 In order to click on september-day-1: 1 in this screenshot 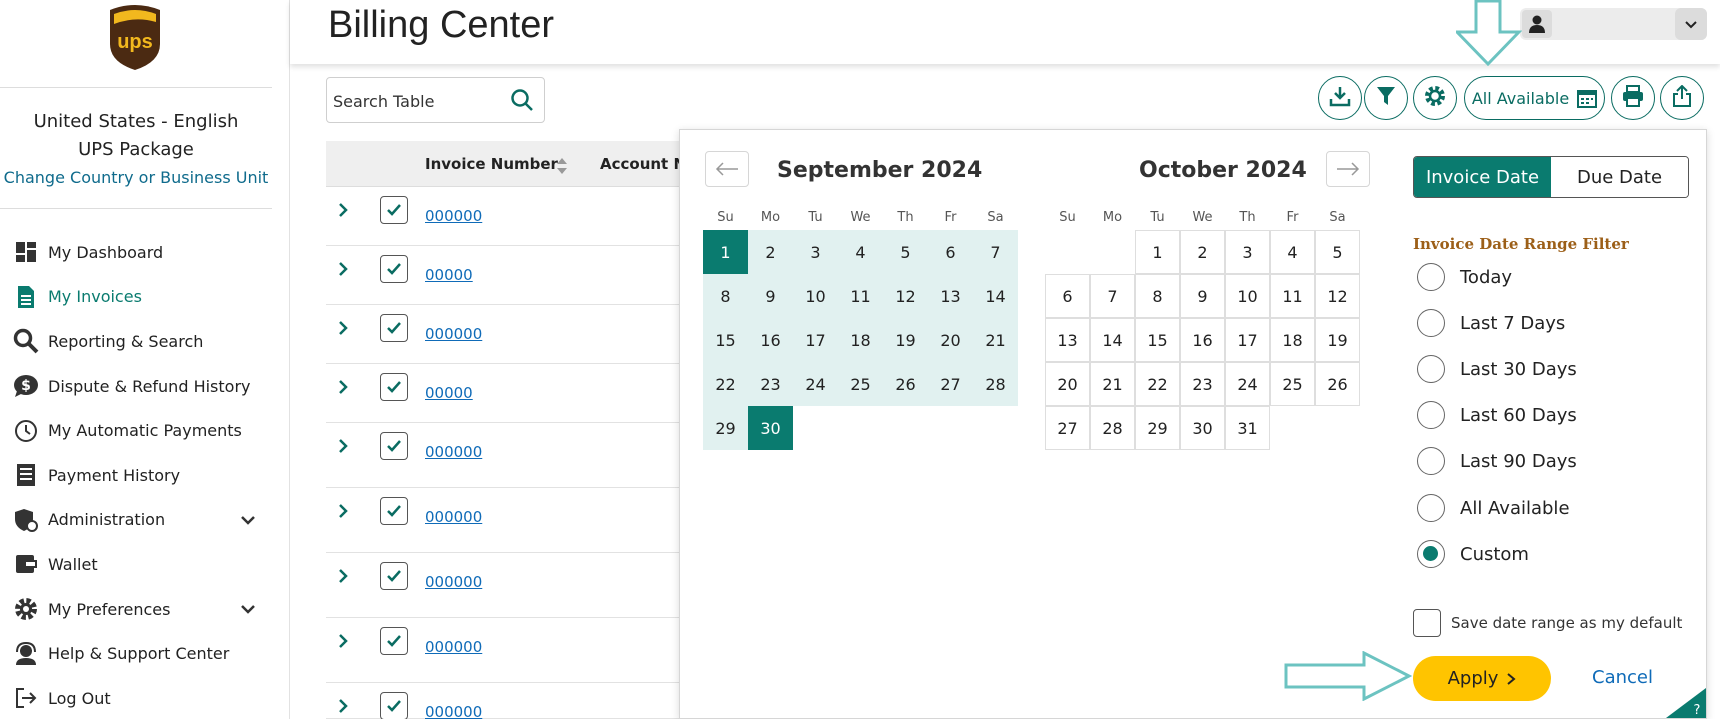, I will do `click(725, 252)`.